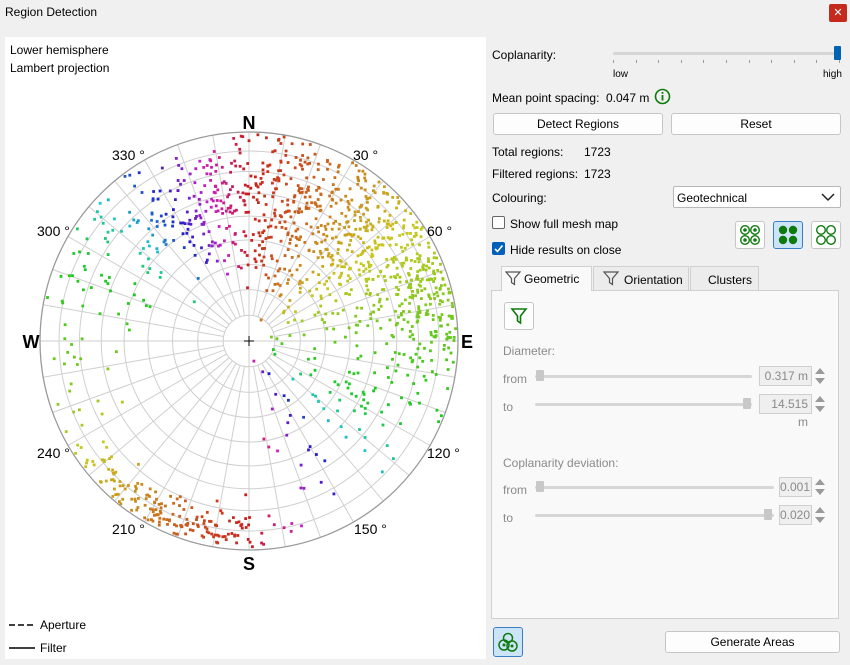 The height and width of the screenshot is (665, 850). Describe the element at coordinates (795, 515) in the screenshot. I see `deviation-to-input: 0.020` at that location.